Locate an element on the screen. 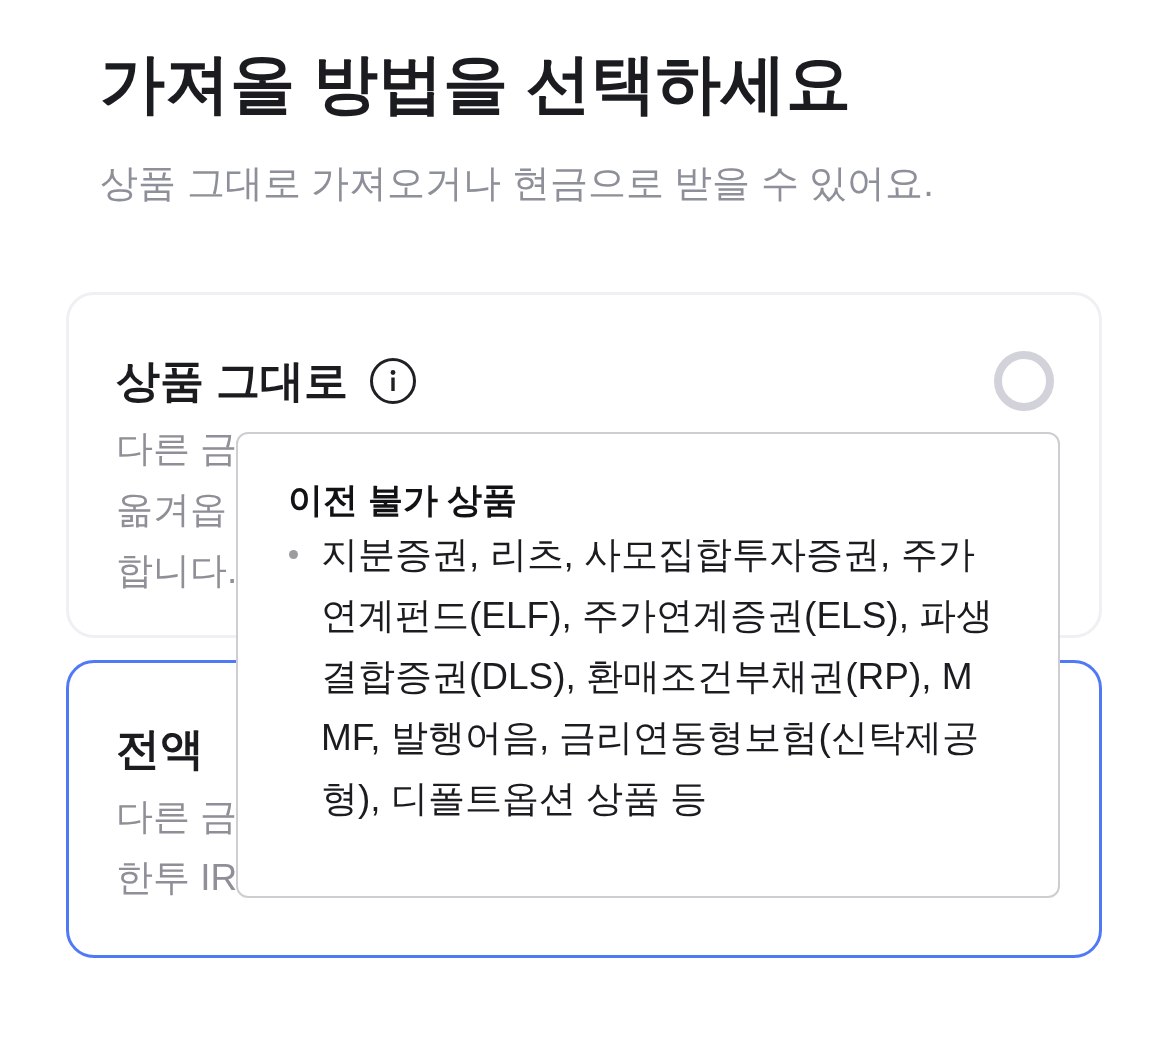 This screenshot has width=1170, height=1058. radio-button is located at coordinates (1024, 381).